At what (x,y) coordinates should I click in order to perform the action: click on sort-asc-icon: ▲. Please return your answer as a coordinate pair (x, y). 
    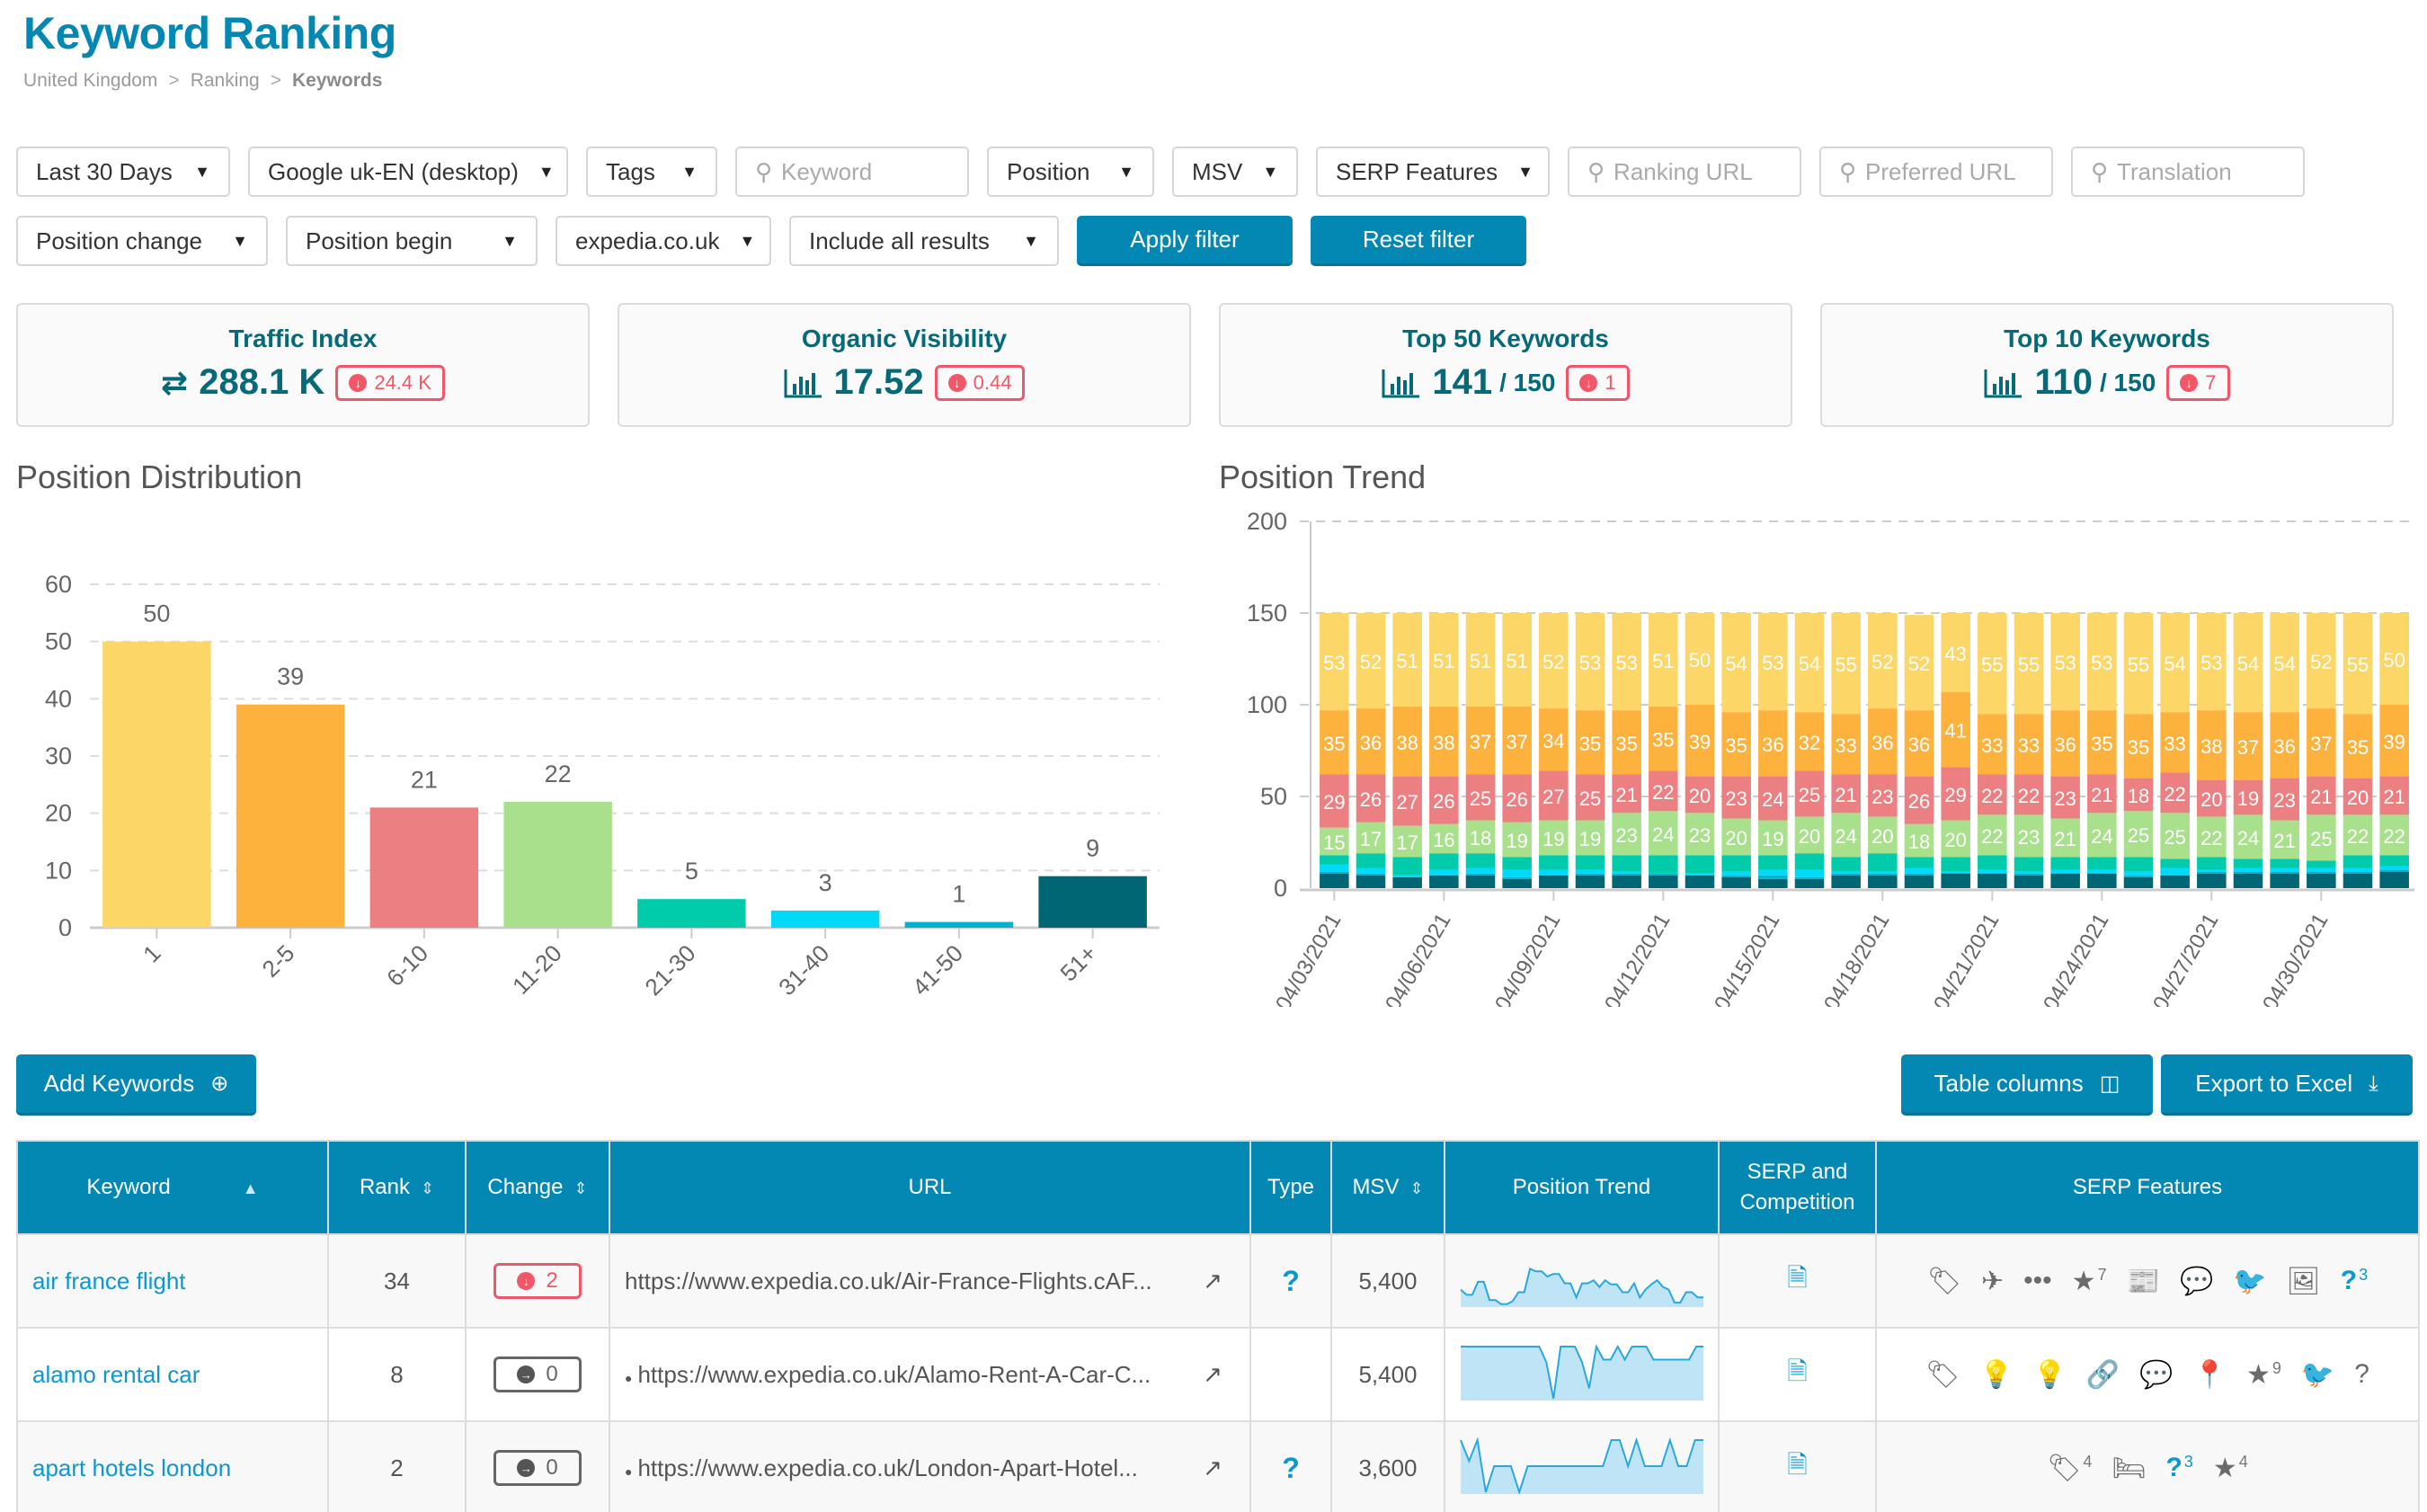
    Looking at the image, I should click on (251, 1188).